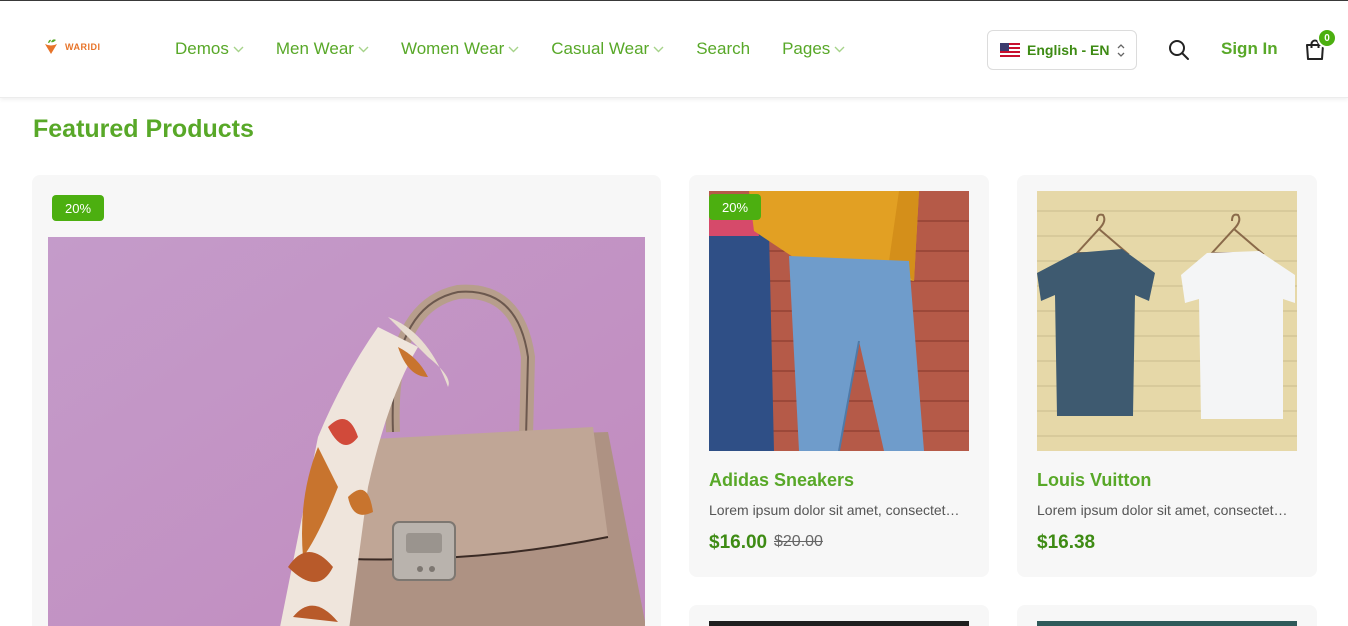 Image resolution: width=1348 pixels, height=626 pixels. Describe the element at coordinates (143, 129) in the screenshot. I see `section-title: Featured Products` at that location.